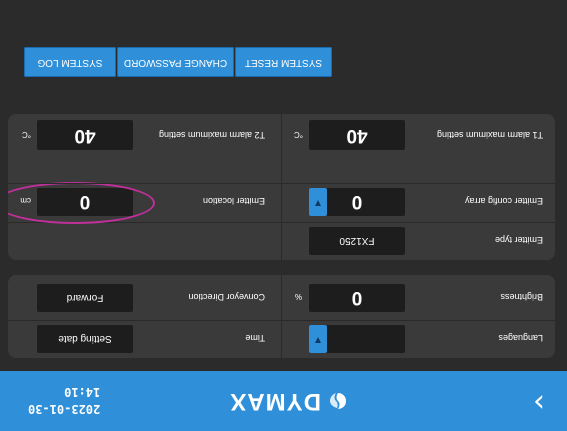 The image size is (567, 431). I want to click on t1-alarm-unit: °C, so click(298, 134).